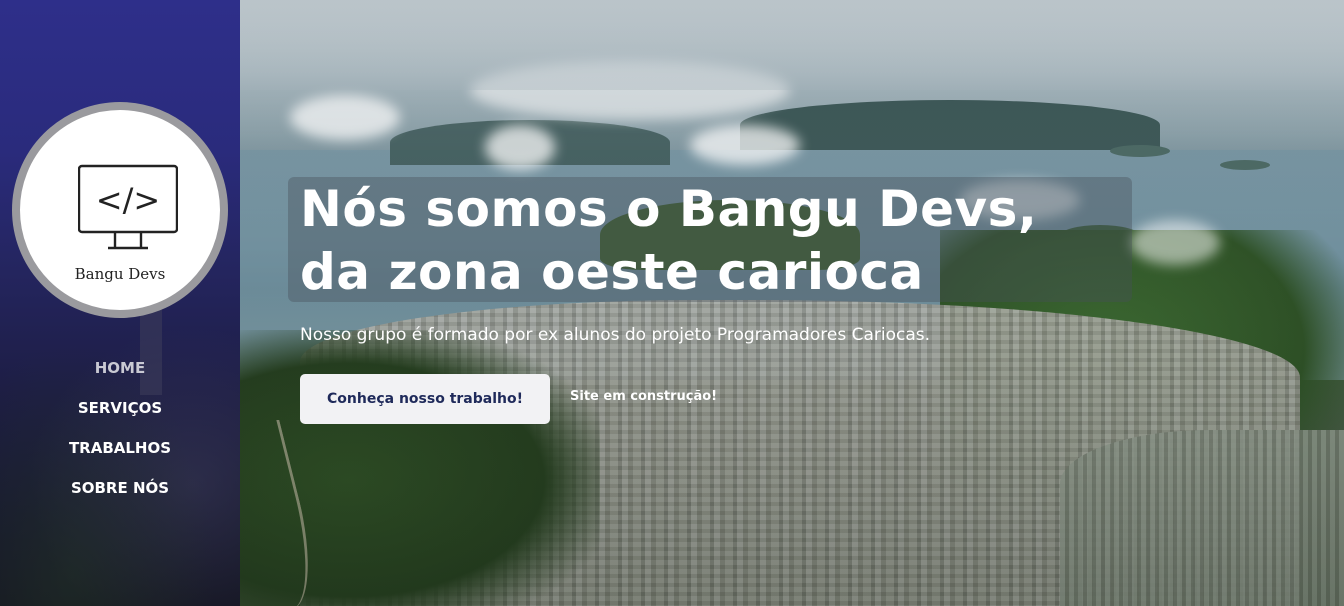 Image resolution: width=1344 pixels, height=606 pixels. I want to click on nav-item-trabalhos: TRABALHOS, so click(120, 454).